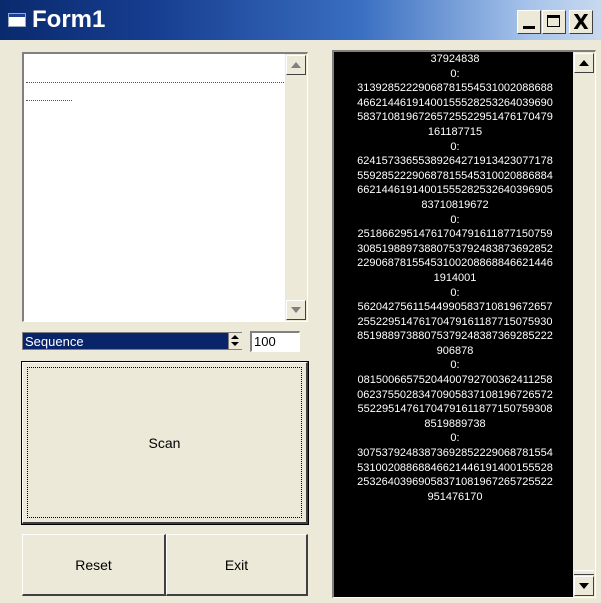  I want to click on reset-button-label: Reset, so click(93, 565).